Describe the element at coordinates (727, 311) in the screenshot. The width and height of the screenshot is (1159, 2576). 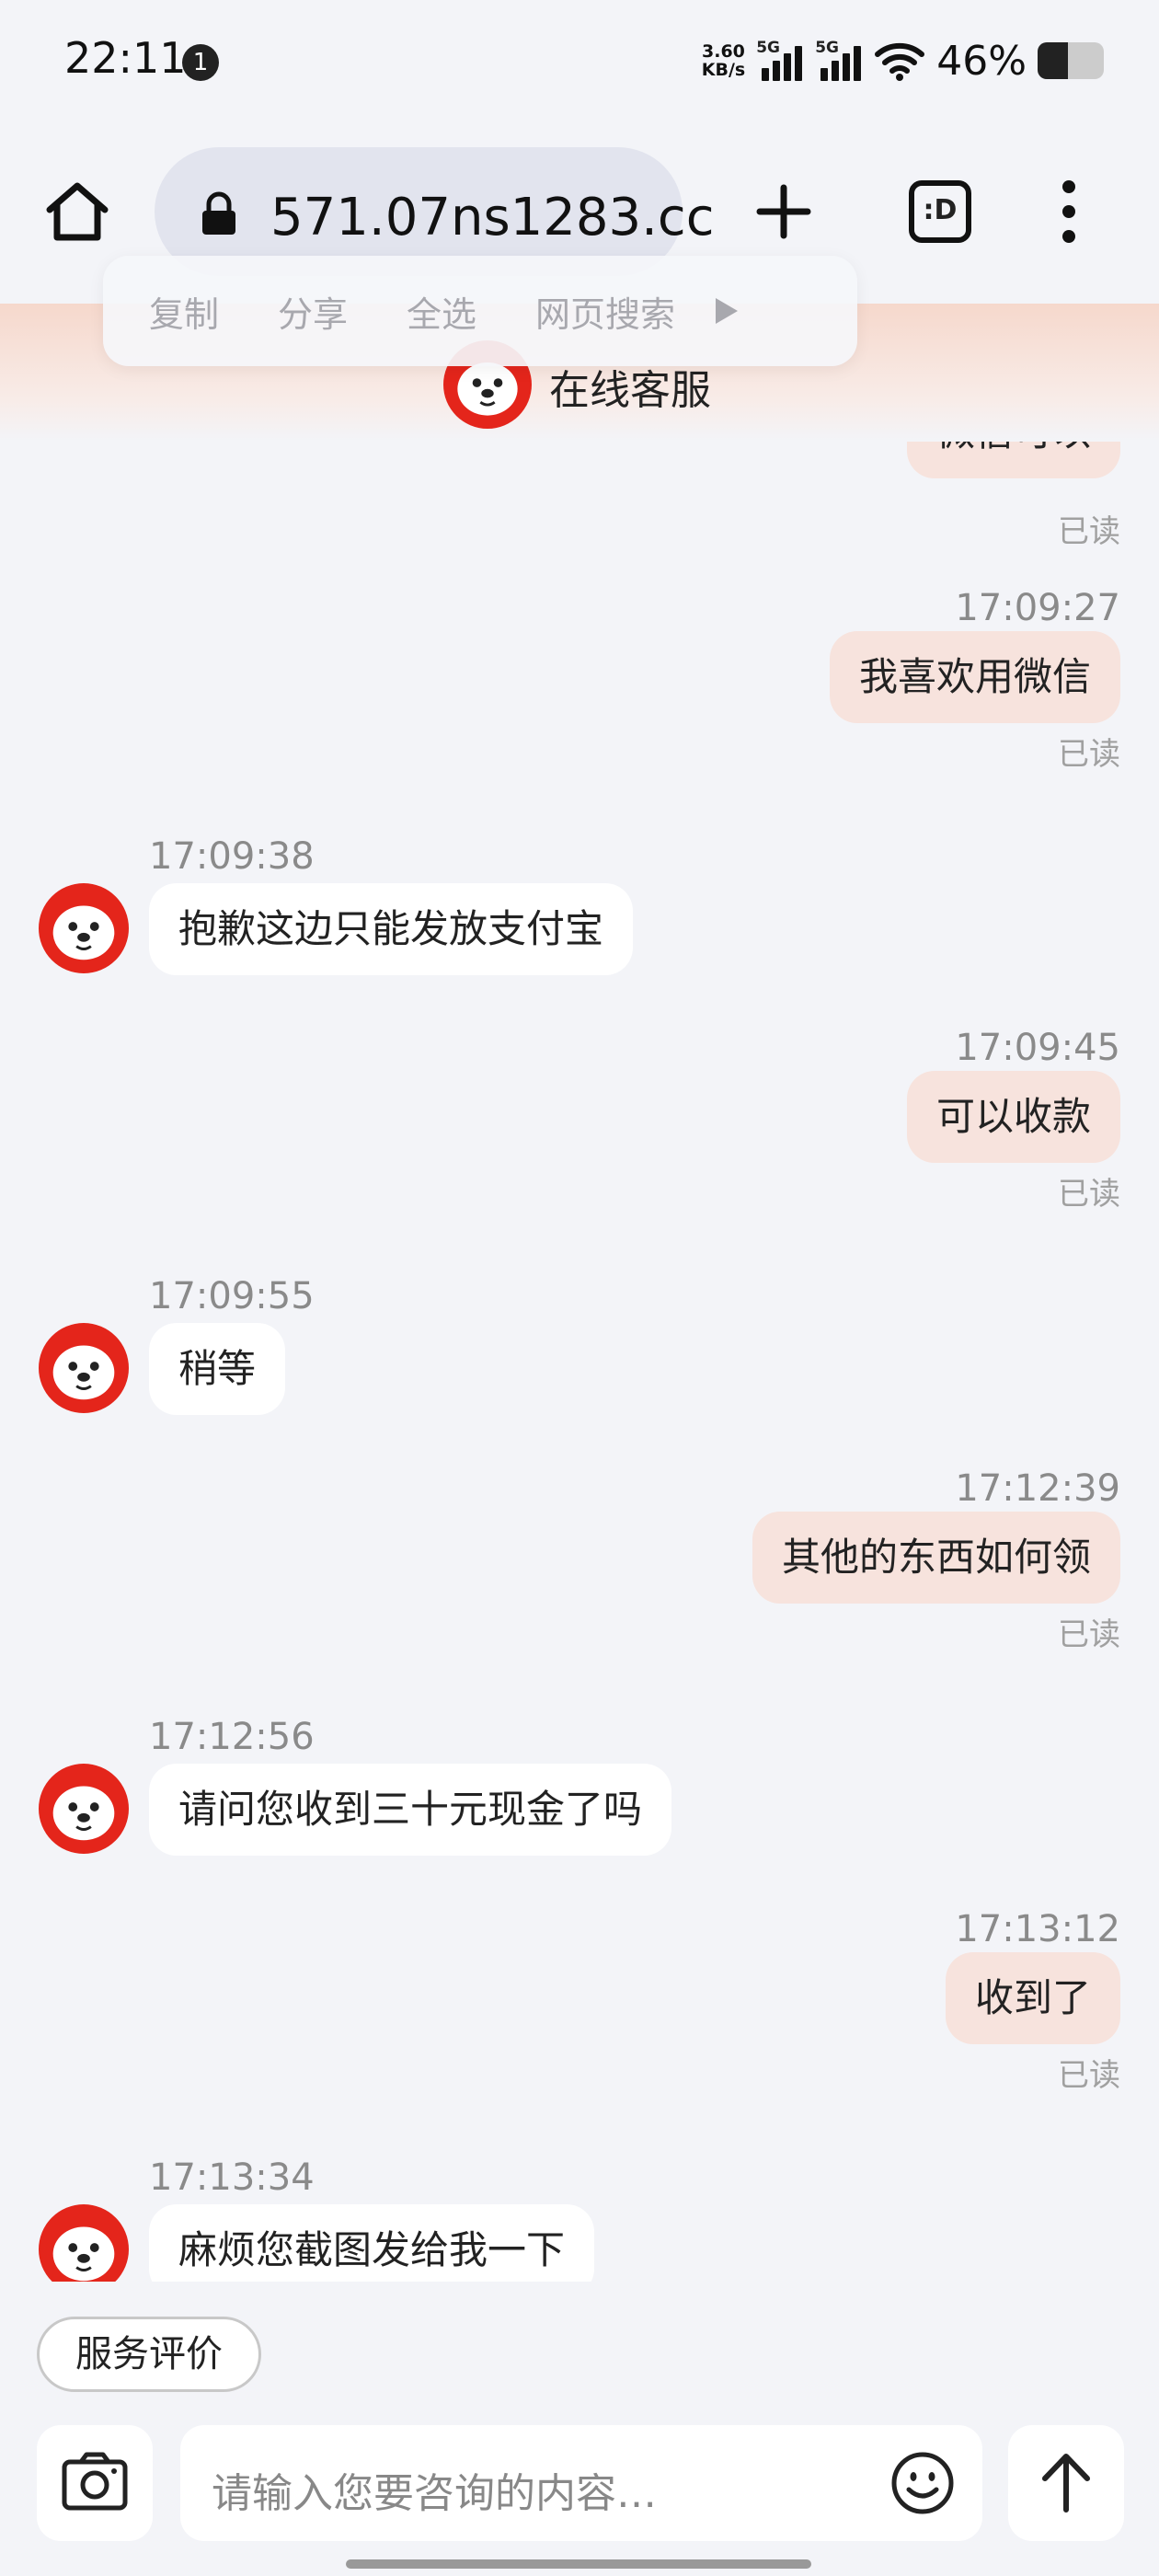
I see `triangle-right-icon` at that location.